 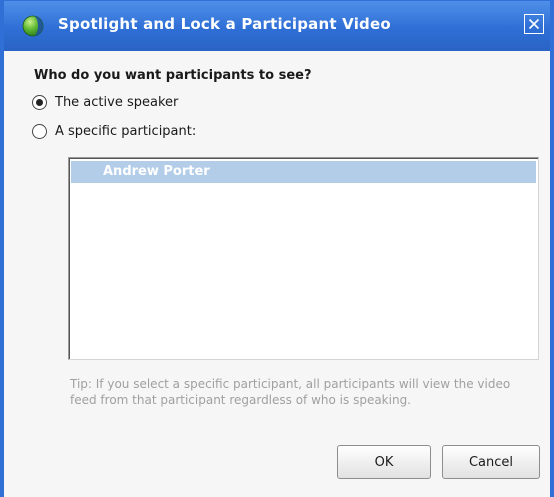 I want to click on close-button, so click(x=534, y=24).